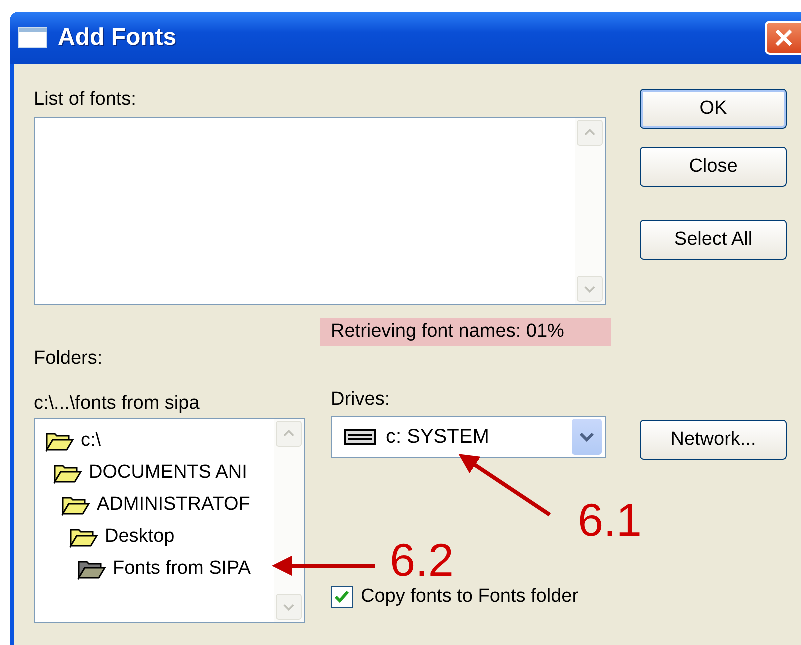 The width and height of the screenshot is (801, 645). What do you see at coordinates (610, 520) in the screenshot?
I see `annotation-label: 6.1` at bounding box center [610, 520].